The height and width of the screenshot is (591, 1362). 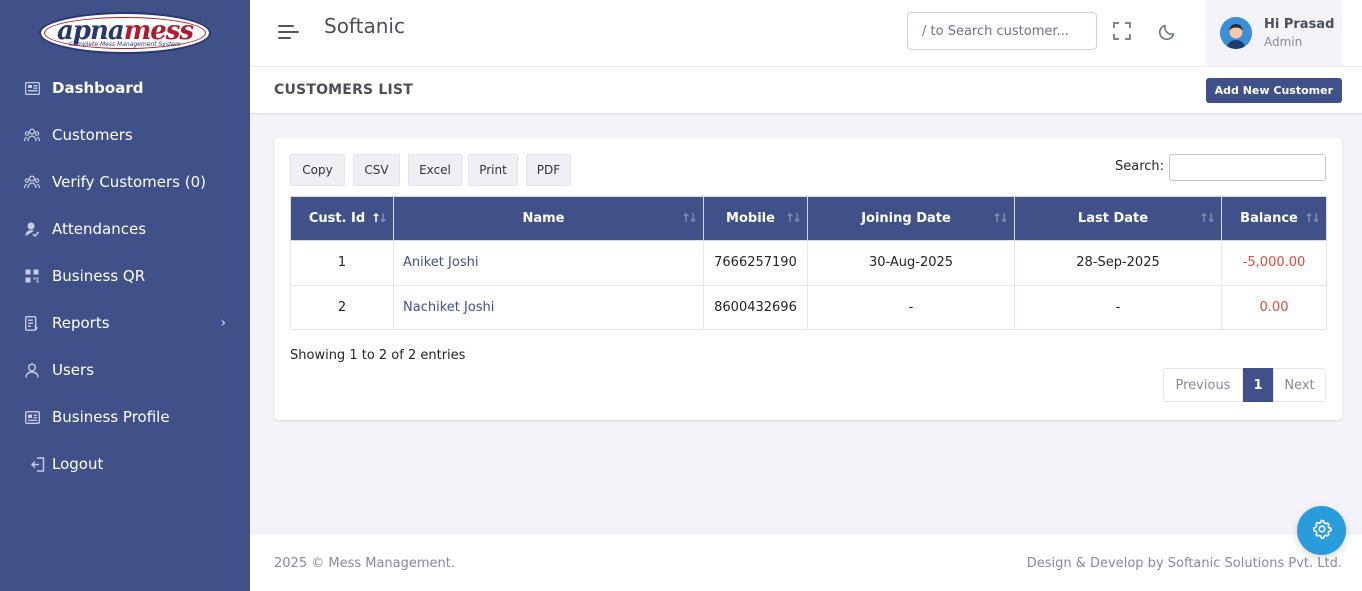 I want to click on dark-mode-moon-icon, so click(x=1168, y=31).